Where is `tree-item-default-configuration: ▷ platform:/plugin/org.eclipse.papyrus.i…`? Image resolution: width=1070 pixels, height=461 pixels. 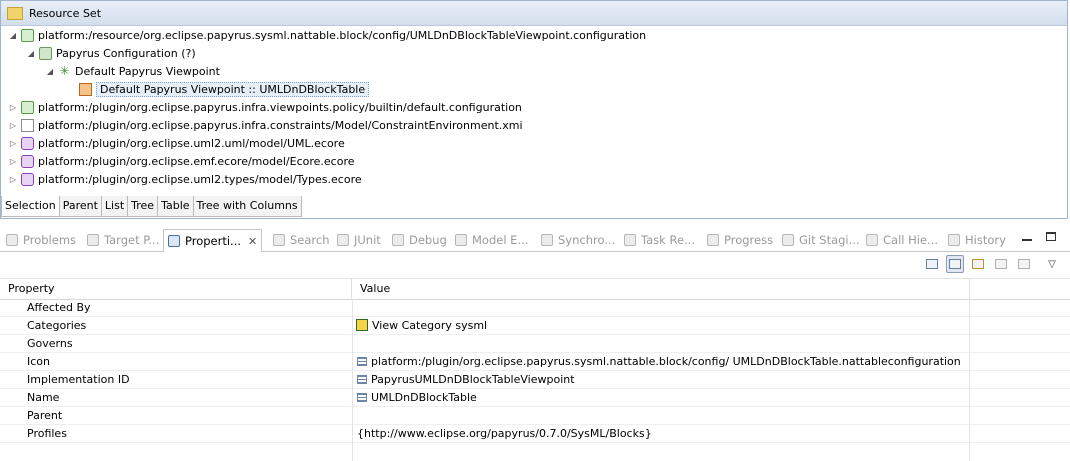
tree-item-default-configuration: ▷ platform:/plugin/org.eclipse.papyrus.i… is located at coordinates (265, 107).